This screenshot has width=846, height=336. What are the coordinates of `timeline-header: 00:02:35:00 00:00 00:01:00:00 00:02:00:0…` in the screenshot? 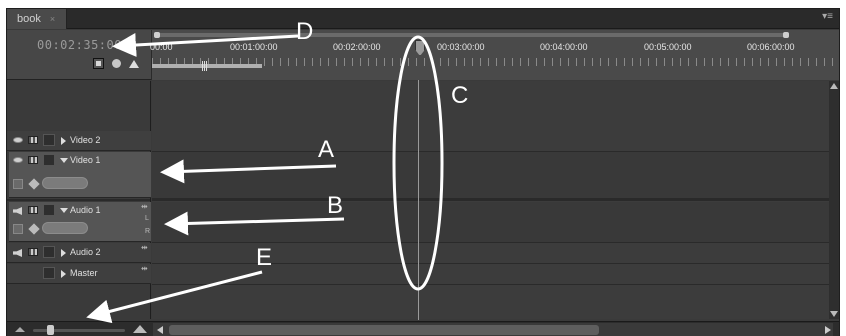 It's located at (423, 55).